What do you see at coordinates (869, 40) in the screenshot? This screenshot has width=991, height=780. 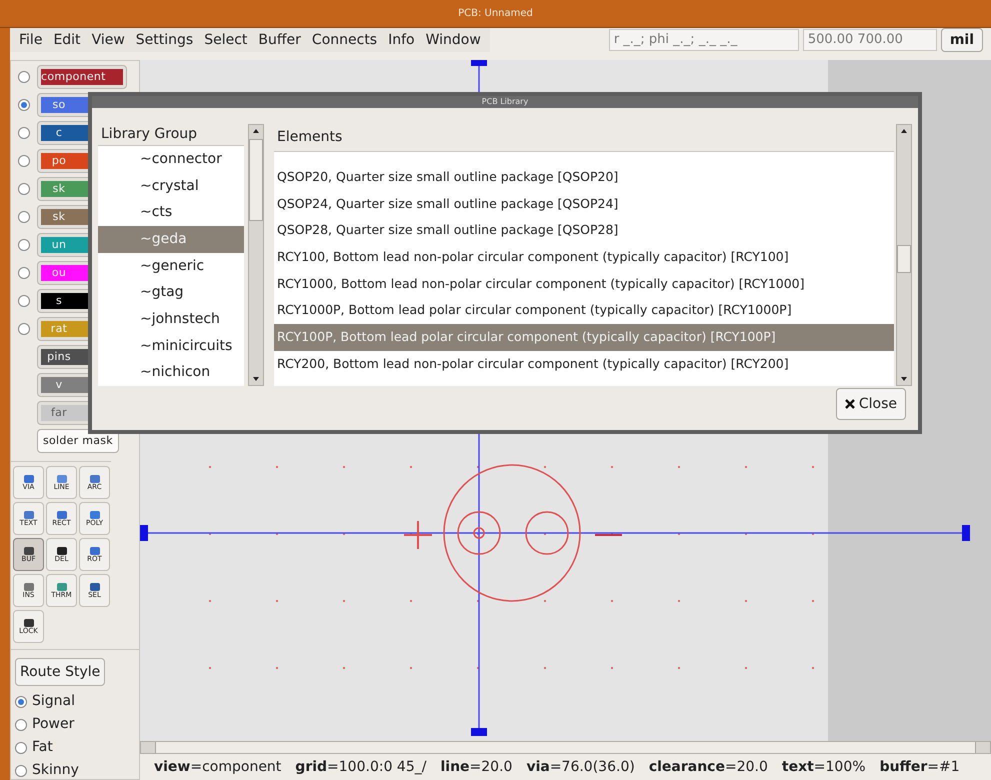 I see `position-field: 500.00 700.00` at bounding box center [869, 40].